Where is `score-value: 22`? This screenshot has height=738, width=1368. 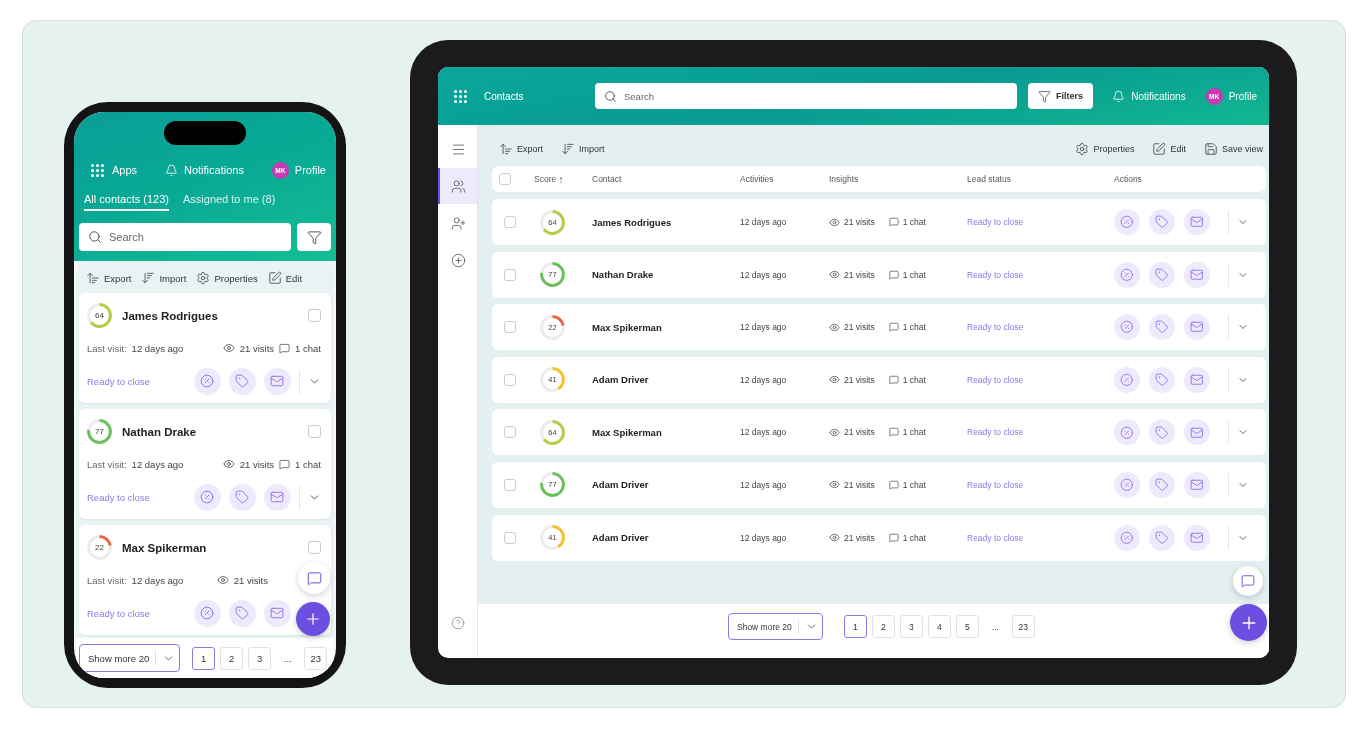
score-value: 22 is located at coordinates (99, 547).